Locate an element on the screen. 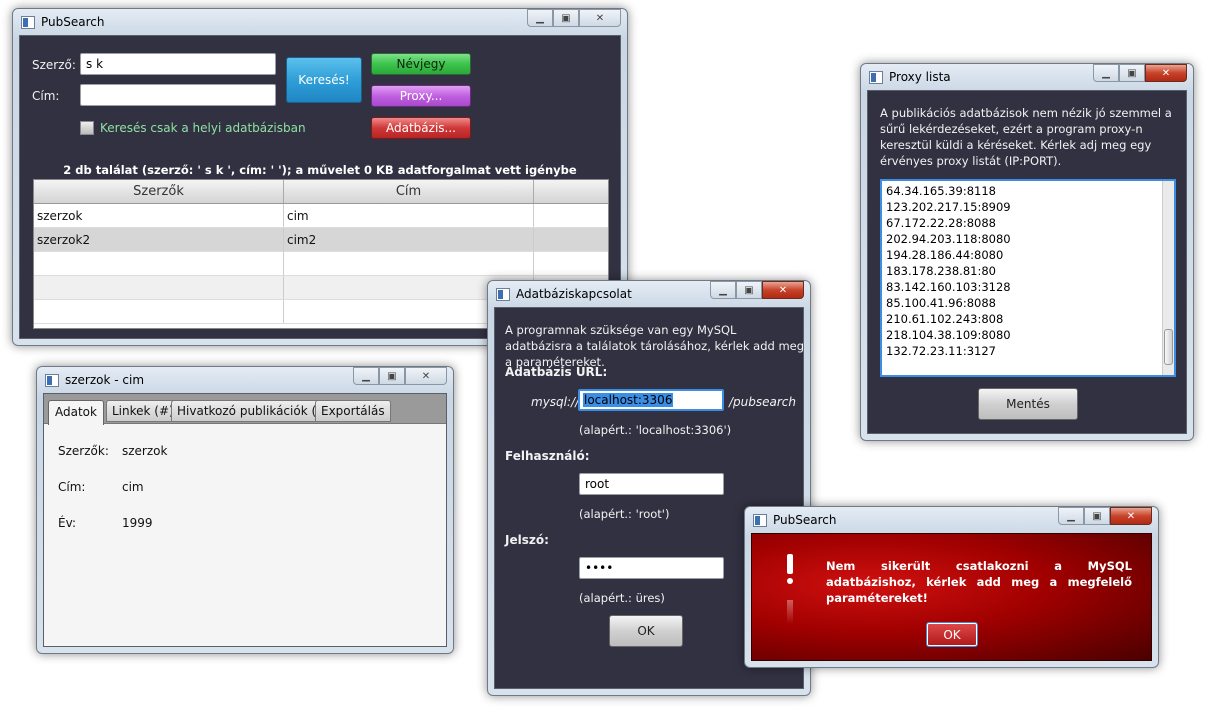 This screenshot has width=1220, height=720. proxy-list-line: 132.72.23.11:3127 is located at coordinates (941, 351).